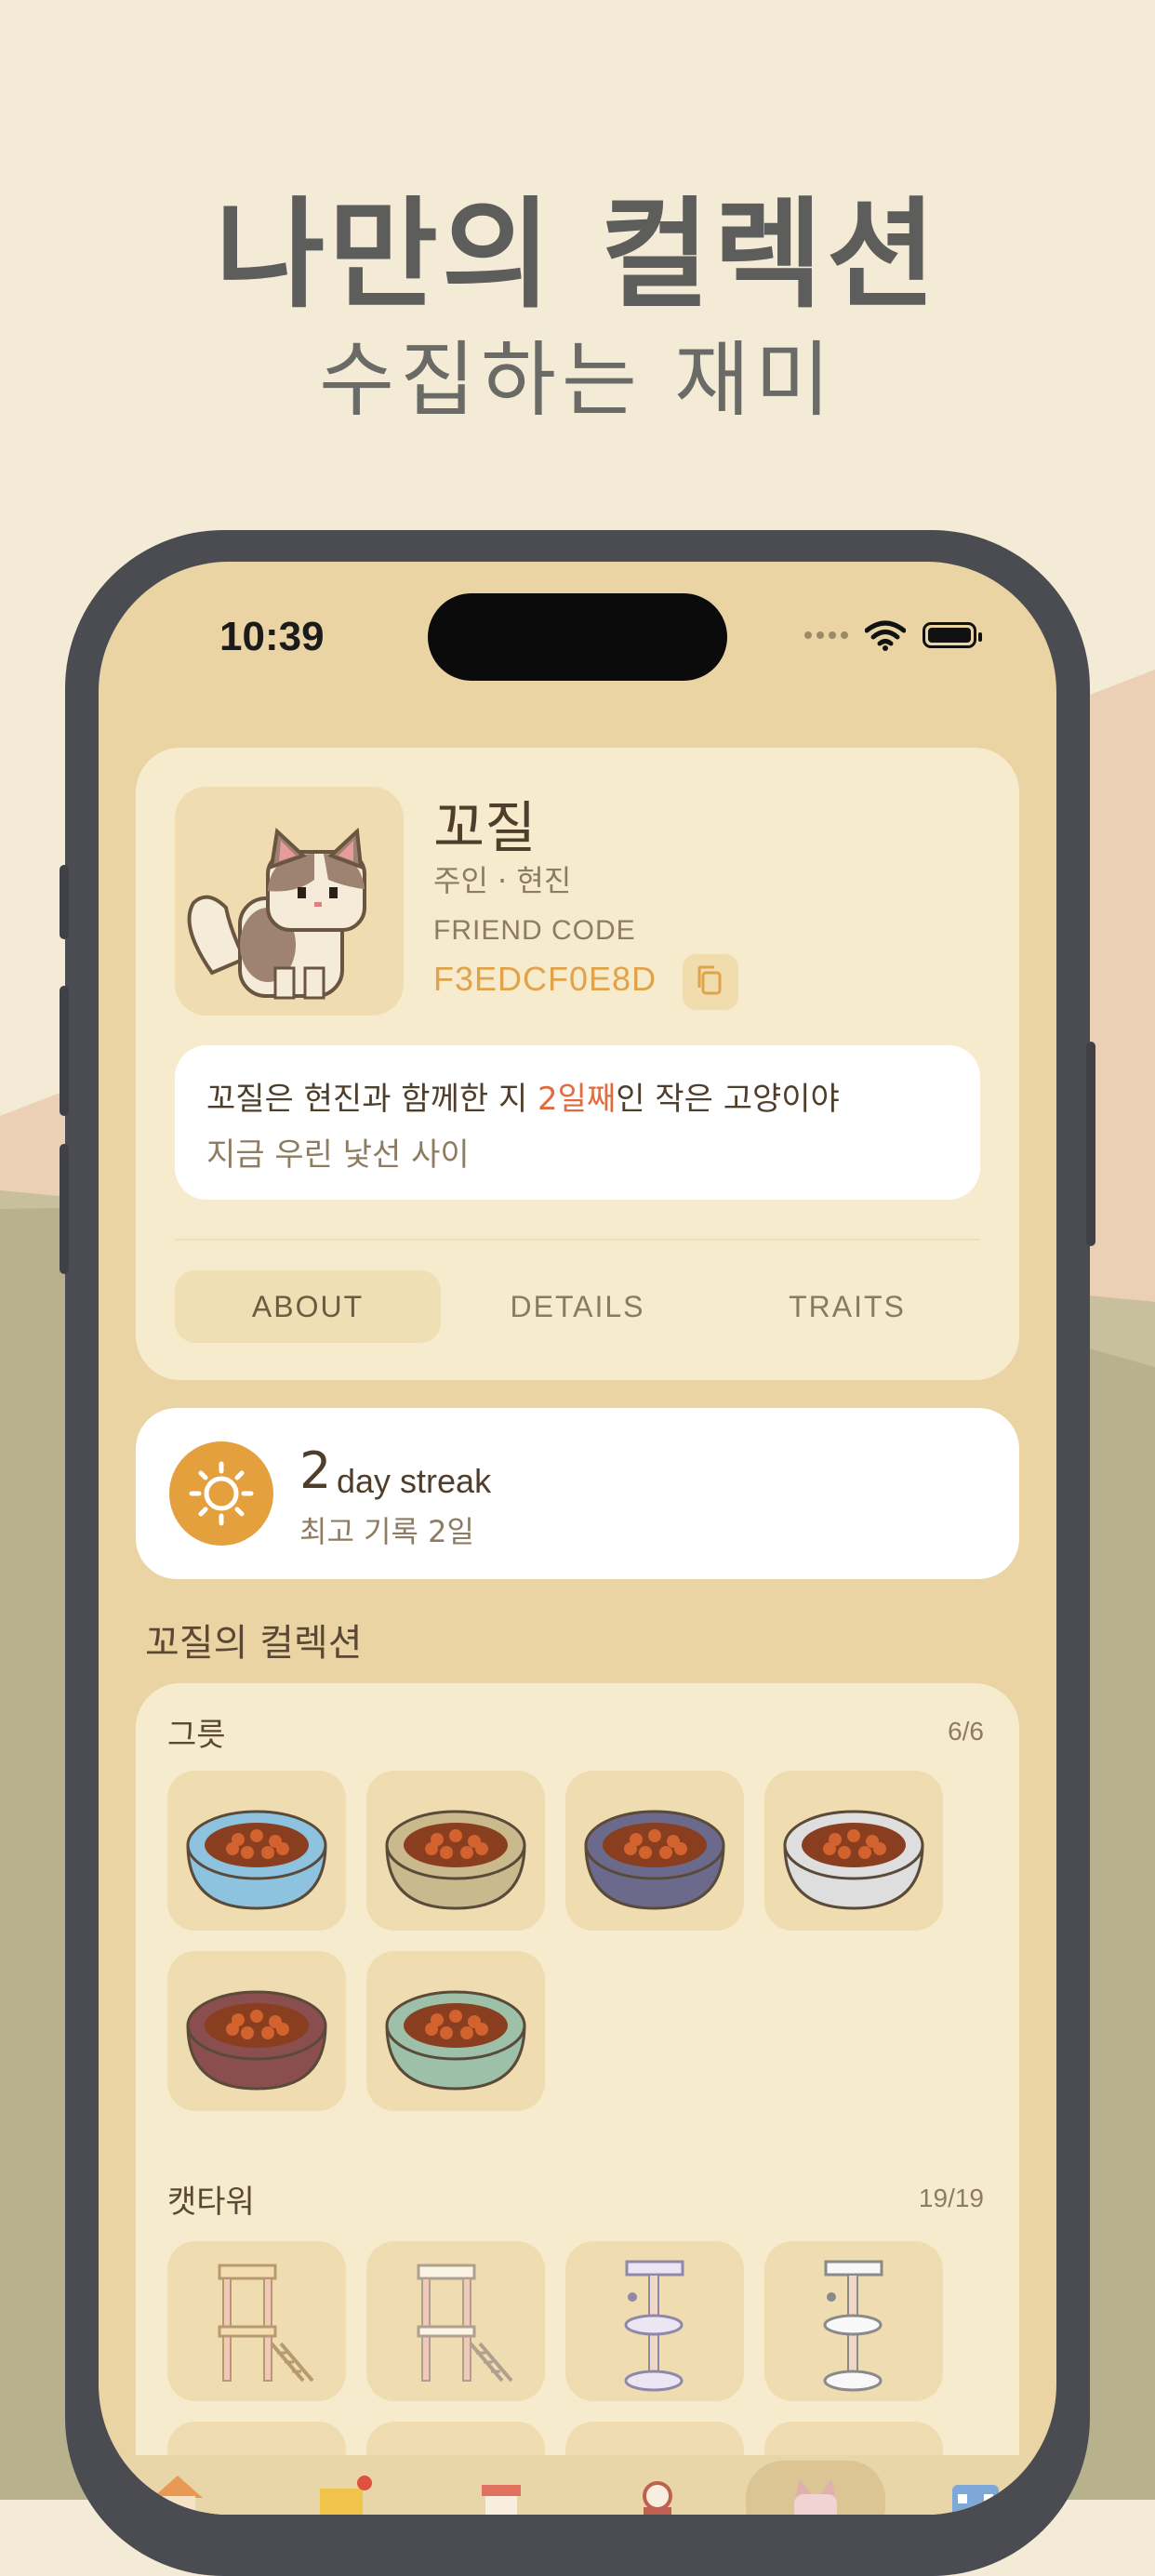 Image resolution: width=1155 pixels, height=2576 pixels. I want to click on cat-avatar, so click(289, 901).